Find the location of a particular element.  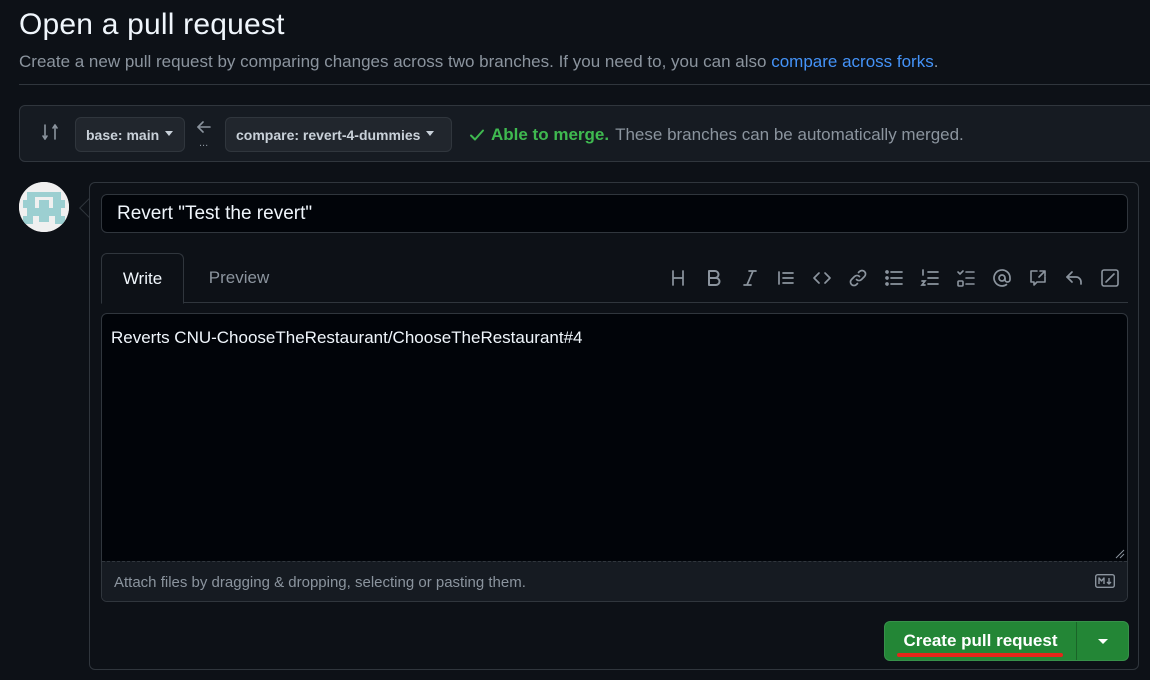

create-pr-button-group: Create pull request is located at coordinates (1006, 641).